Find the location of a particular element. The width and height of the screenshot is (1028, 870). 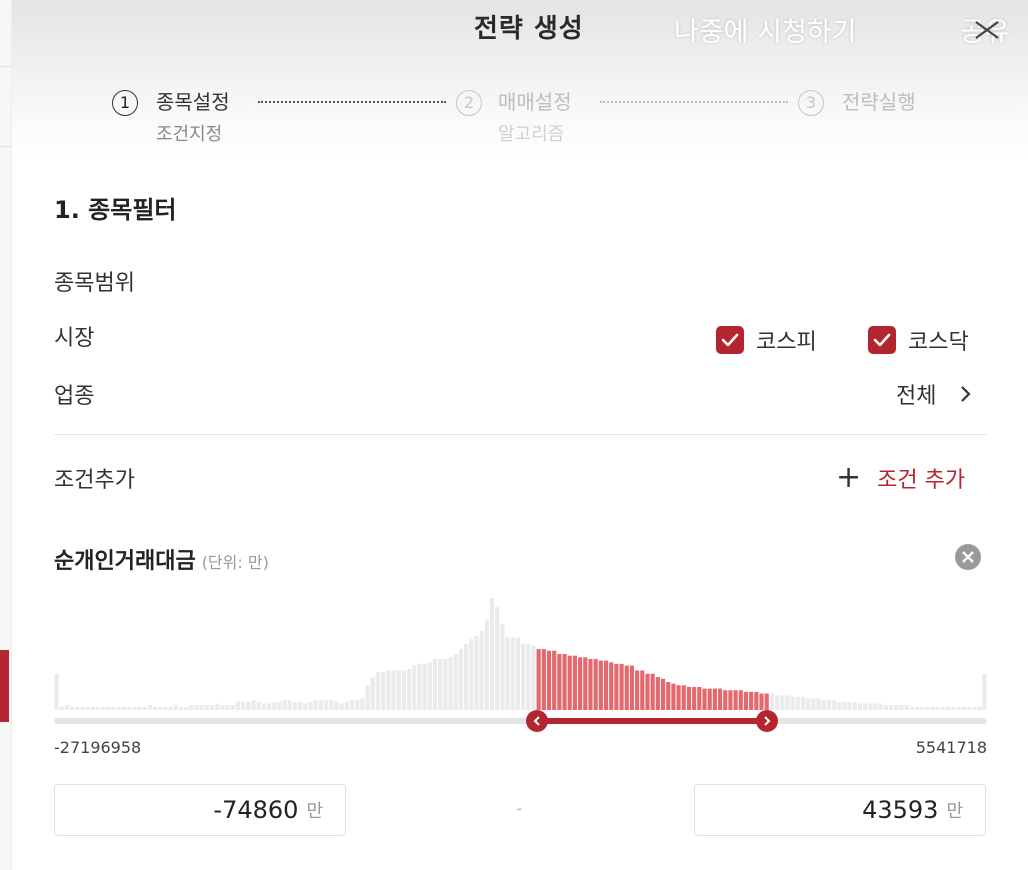

market-label: 시장 is located at coordinates (74, 338).